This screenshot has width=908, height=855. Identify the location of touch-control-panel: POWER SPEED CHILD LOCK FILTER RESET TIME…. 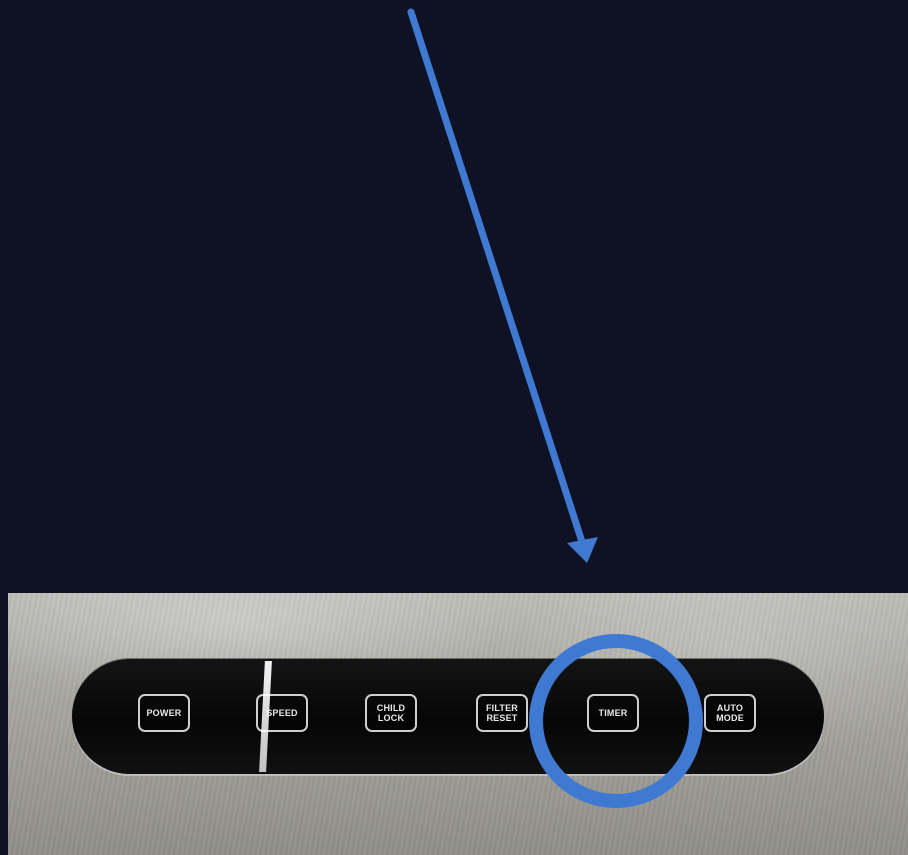
(448, 716).